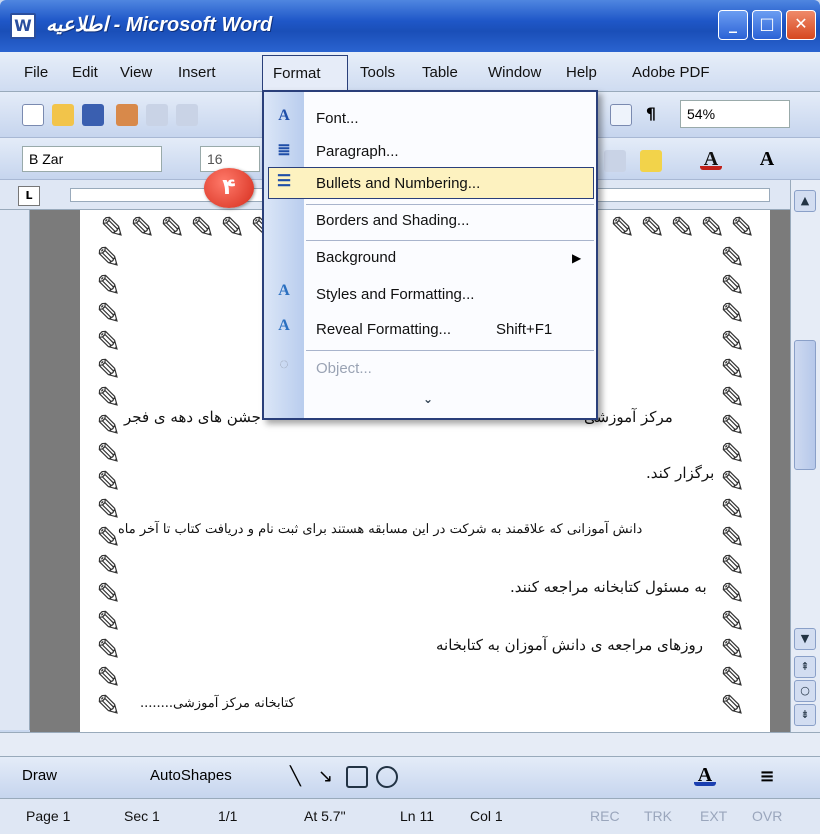 The image size is (820, 834). What do you see at coordinates (410, 26) in the screenshot?
I see `title-bar: W اطلاعیه - Microsoft Word _ □ ✕` at bounding box center [410, 26].